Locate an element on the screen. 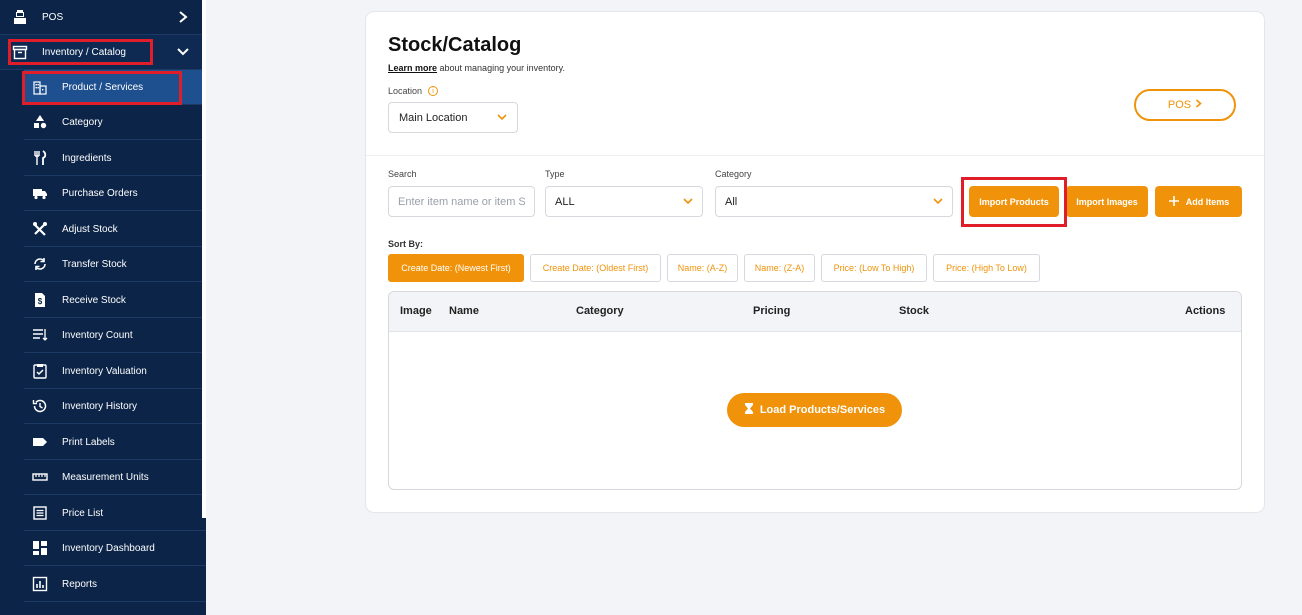 Image resolution: width=1302 pixels, height=615 pixels. truck-icon is located at coordinates (40, 193).